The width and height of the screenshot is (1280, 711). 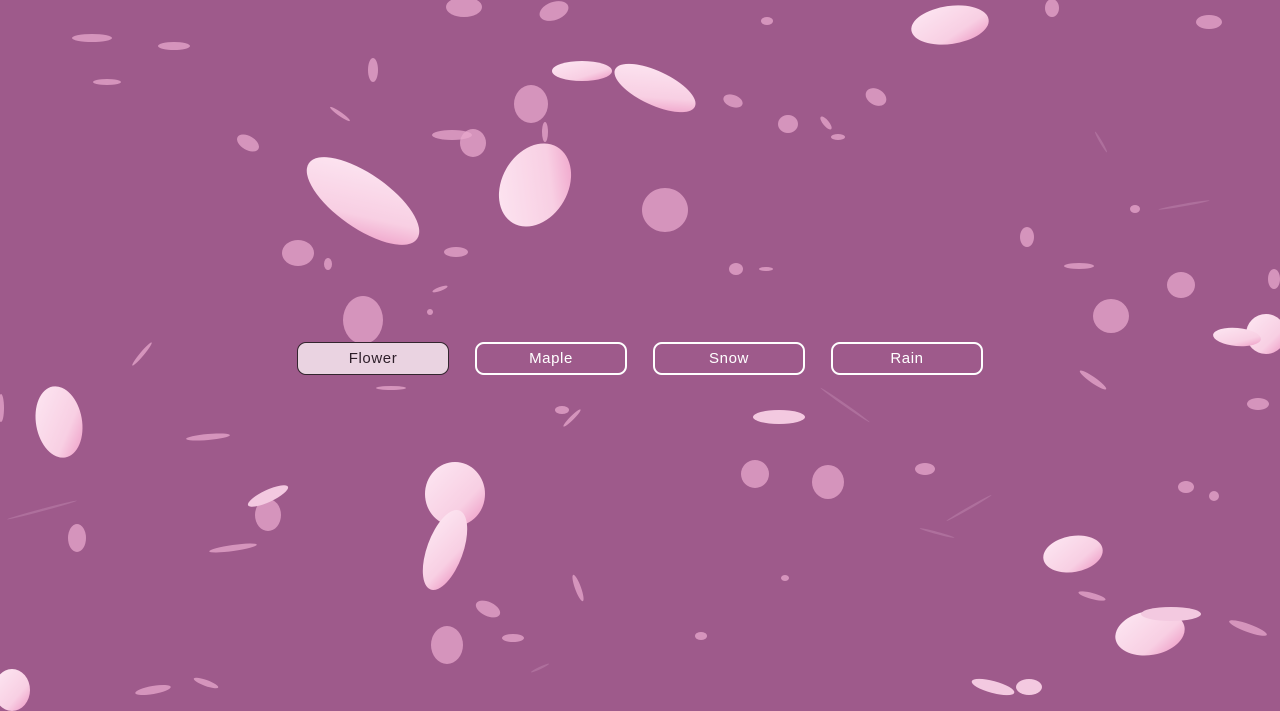 I want to click on snow-mode-button: Snow, so click(x=729, y=358).